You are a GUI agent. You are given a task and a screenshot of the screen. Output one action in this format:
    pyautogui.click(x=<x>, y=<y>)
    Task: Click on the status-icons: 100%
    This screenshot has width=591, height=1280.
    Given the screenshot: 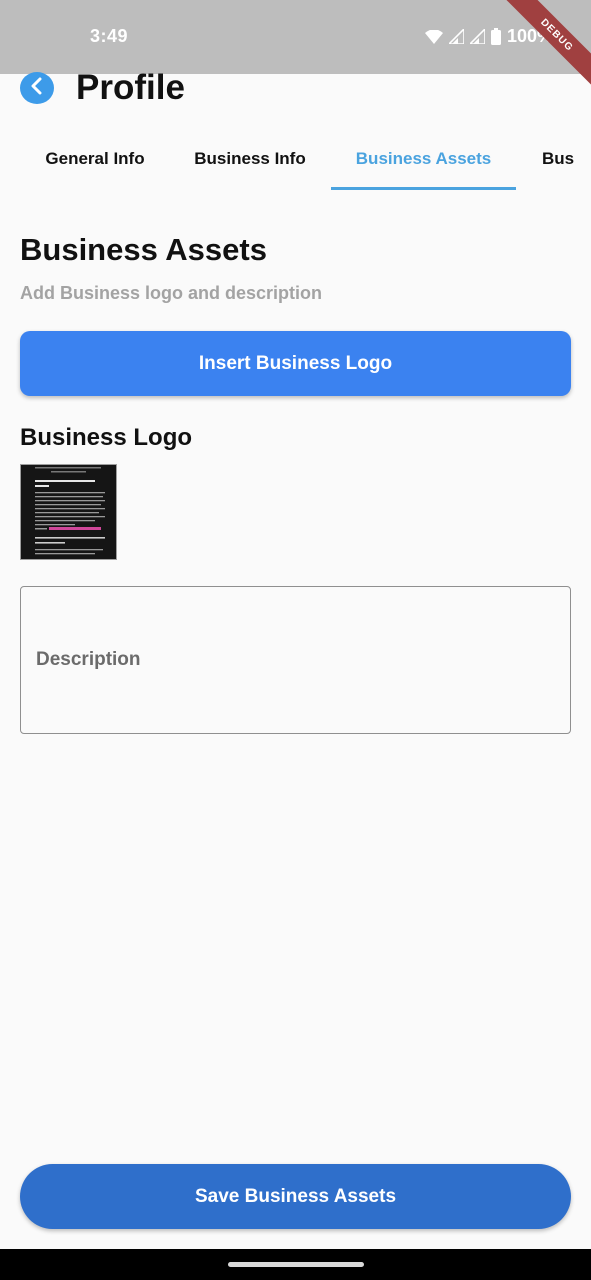 What is the action you would take?
    pyautogui.click(x=488, y=36)
    